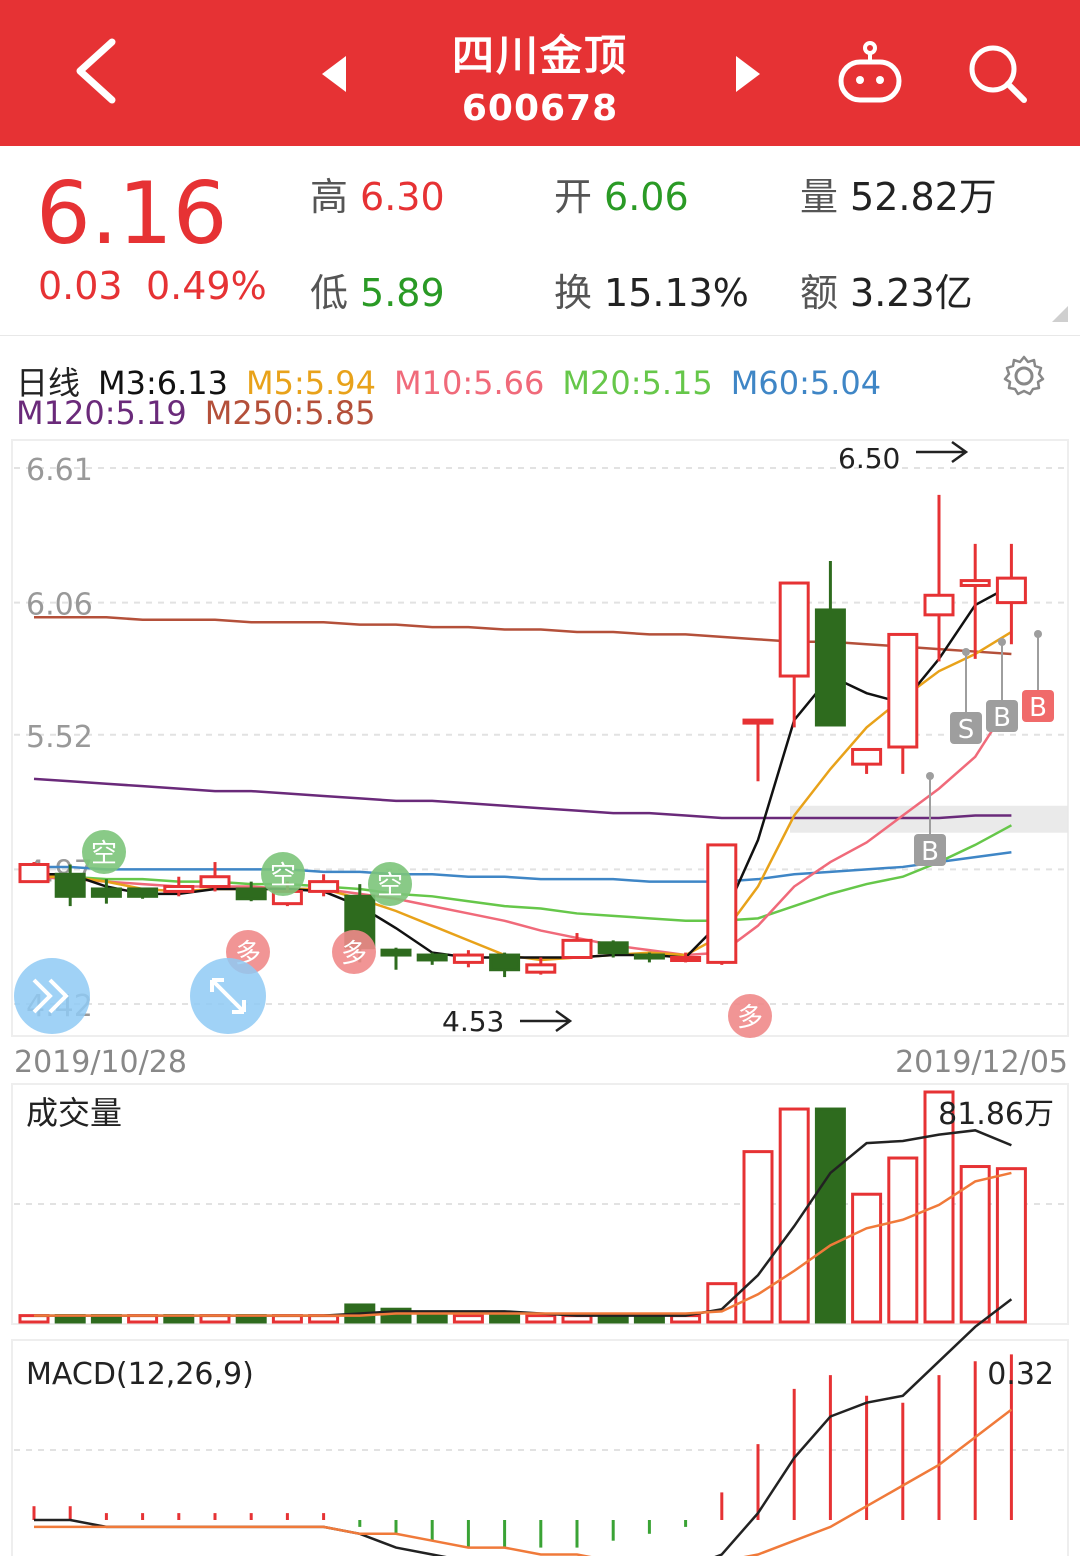  Describe the element at coordinates (998, 74) in the screenshot. I see `search-icon` at that location.